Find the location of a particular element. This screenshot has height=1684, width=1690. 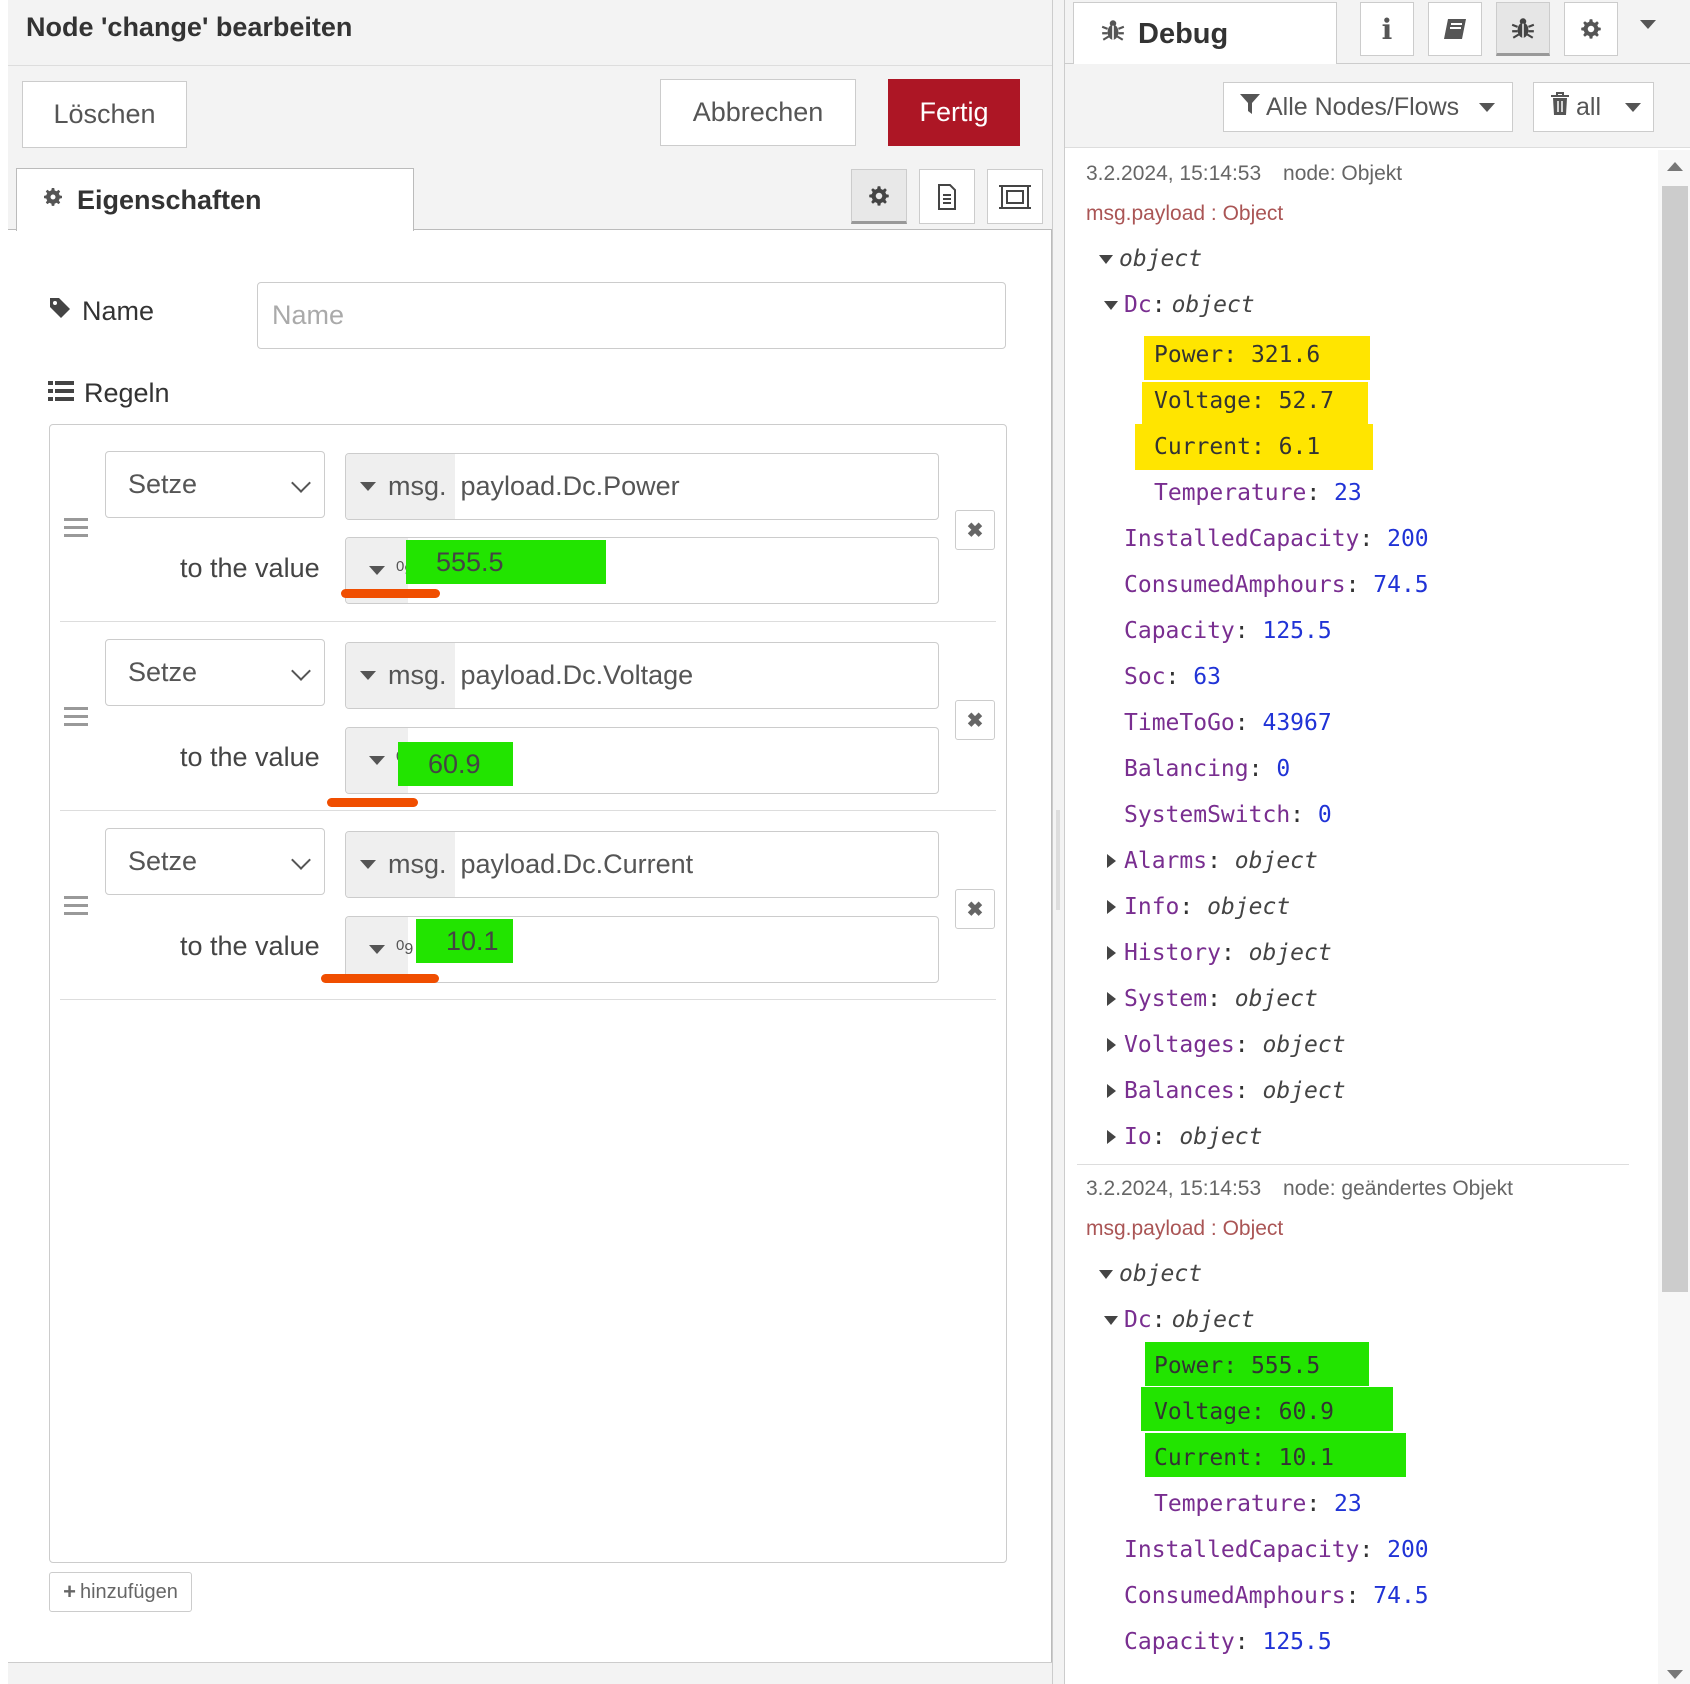

tree-field: Power: 321.6 is located at coordinates (1237, 355).